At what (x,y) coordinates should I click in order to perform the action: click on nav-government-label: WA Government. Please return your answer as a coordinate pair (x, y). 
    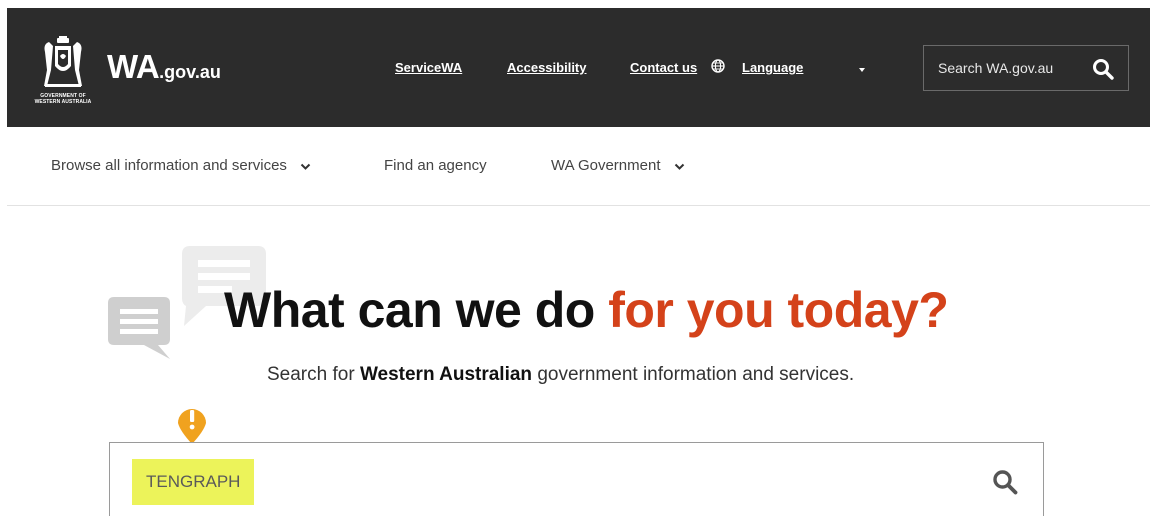
    Looking at the image, I should click on (606, 165).